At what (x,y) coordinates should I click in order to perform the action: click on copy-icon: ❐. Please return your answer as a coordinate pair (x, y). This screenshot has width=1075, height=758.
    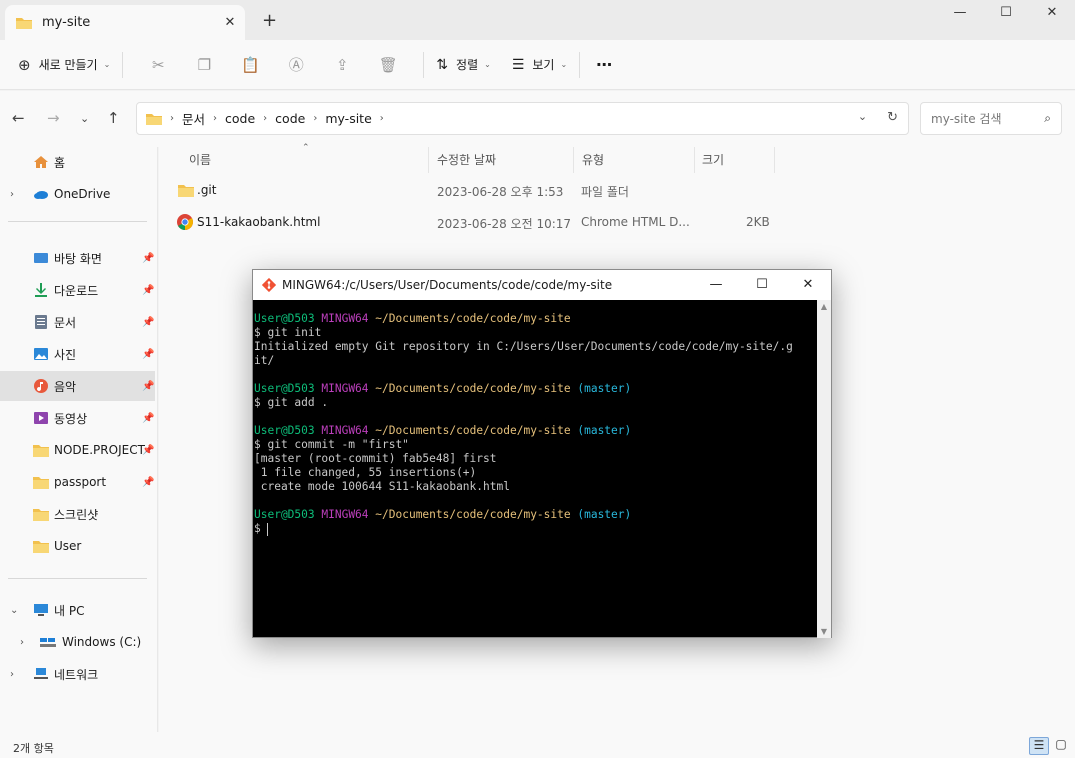
    Looking at the image, I should click on (204, 65).